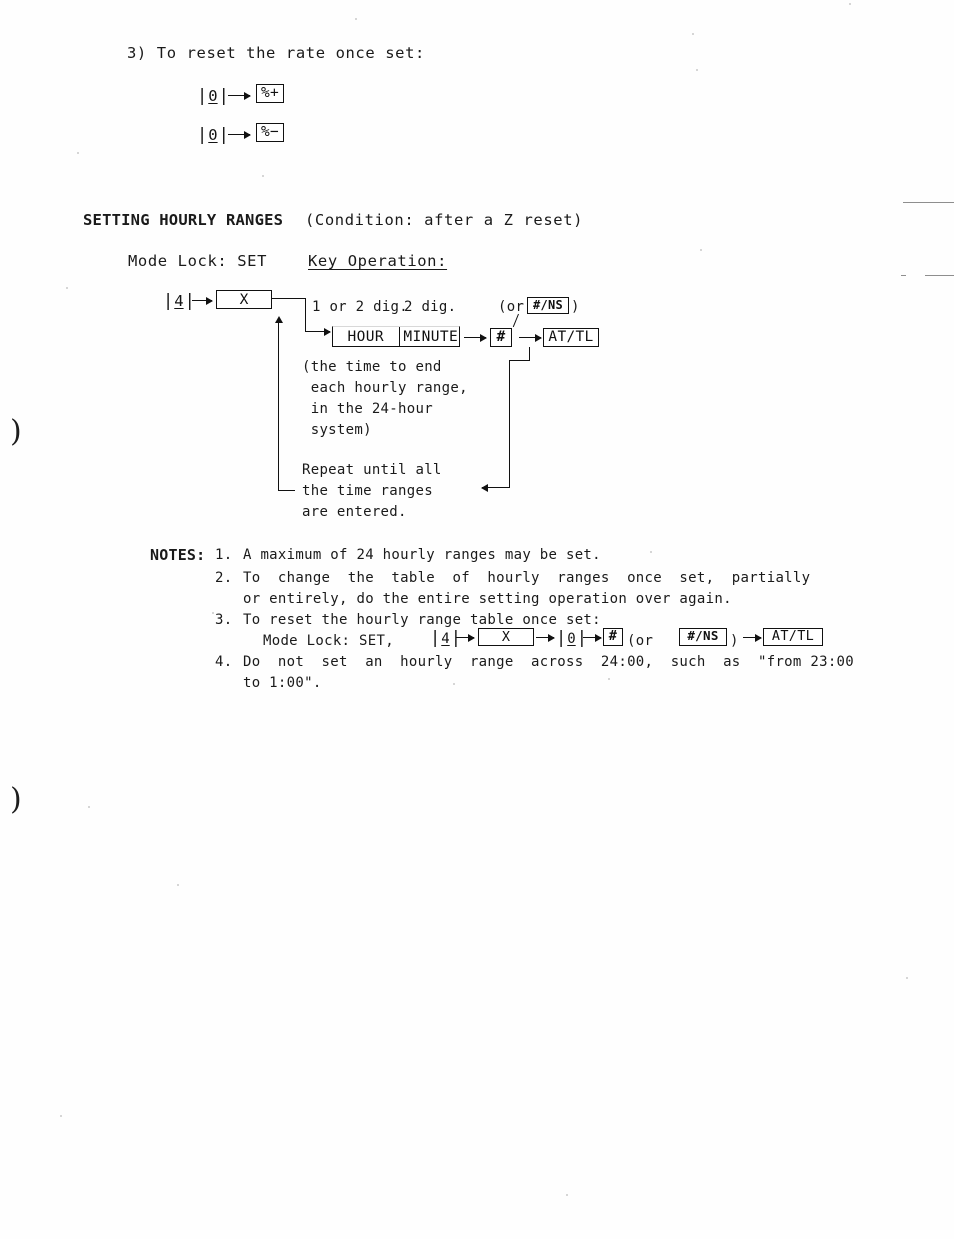  I want to click on note3-key-4: | 4 |, so click(445, 638).